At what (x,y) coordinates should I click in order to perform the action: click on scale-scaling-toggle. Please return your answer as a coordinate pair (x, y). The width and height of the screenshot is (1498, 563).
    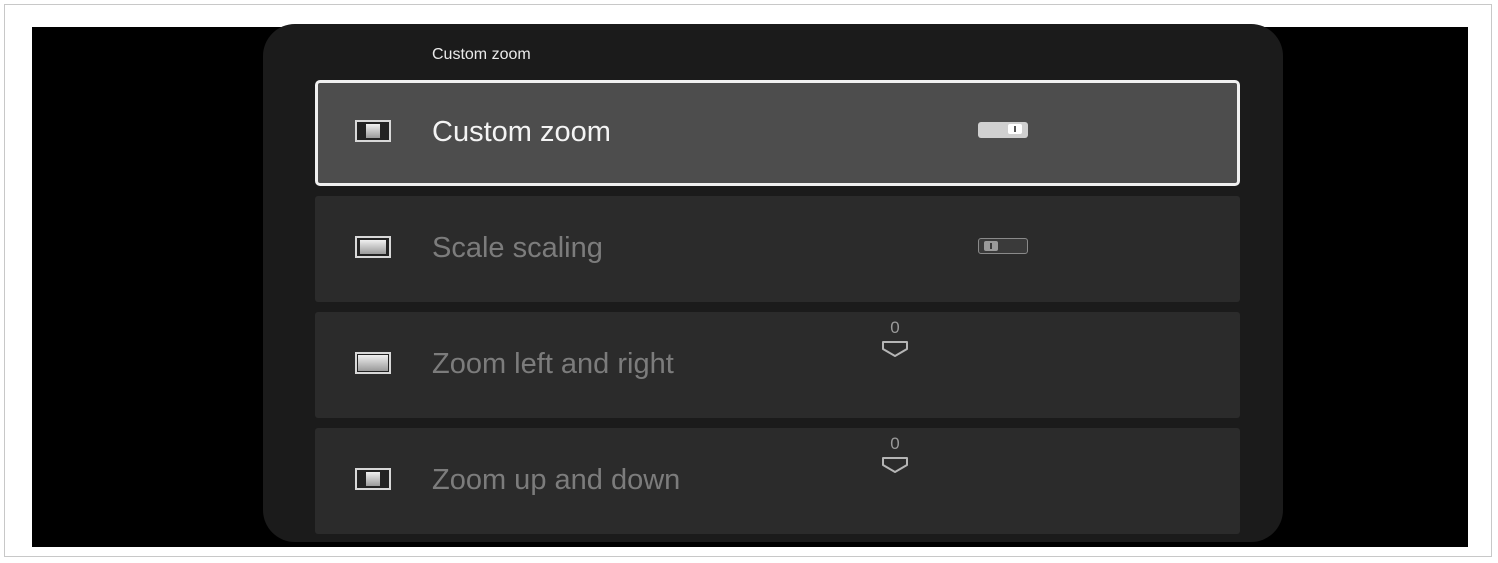
    Looking at the image, I should click on (1003, 246).